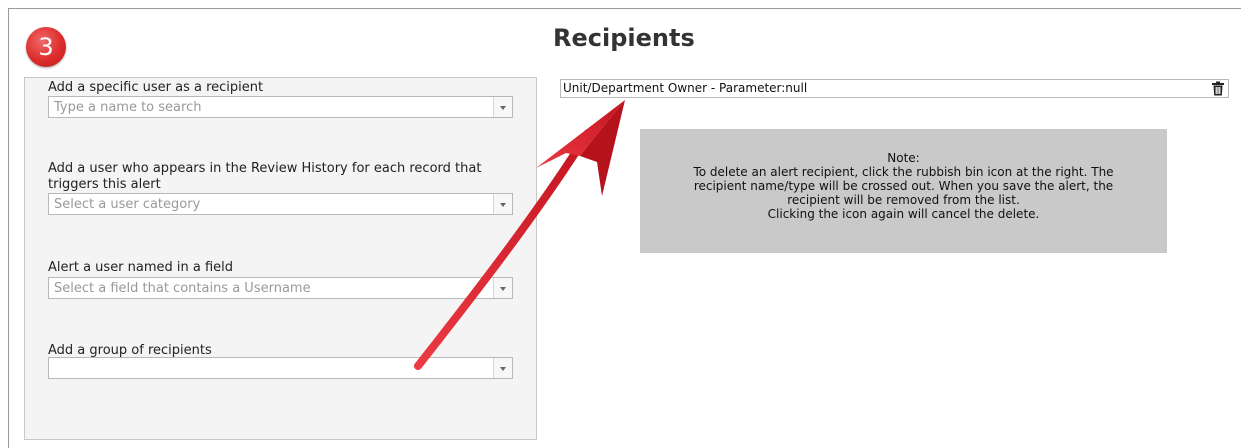 This screenshot has width=1241, height=448. I want to click on group-recipients-select, so click(280, 368).